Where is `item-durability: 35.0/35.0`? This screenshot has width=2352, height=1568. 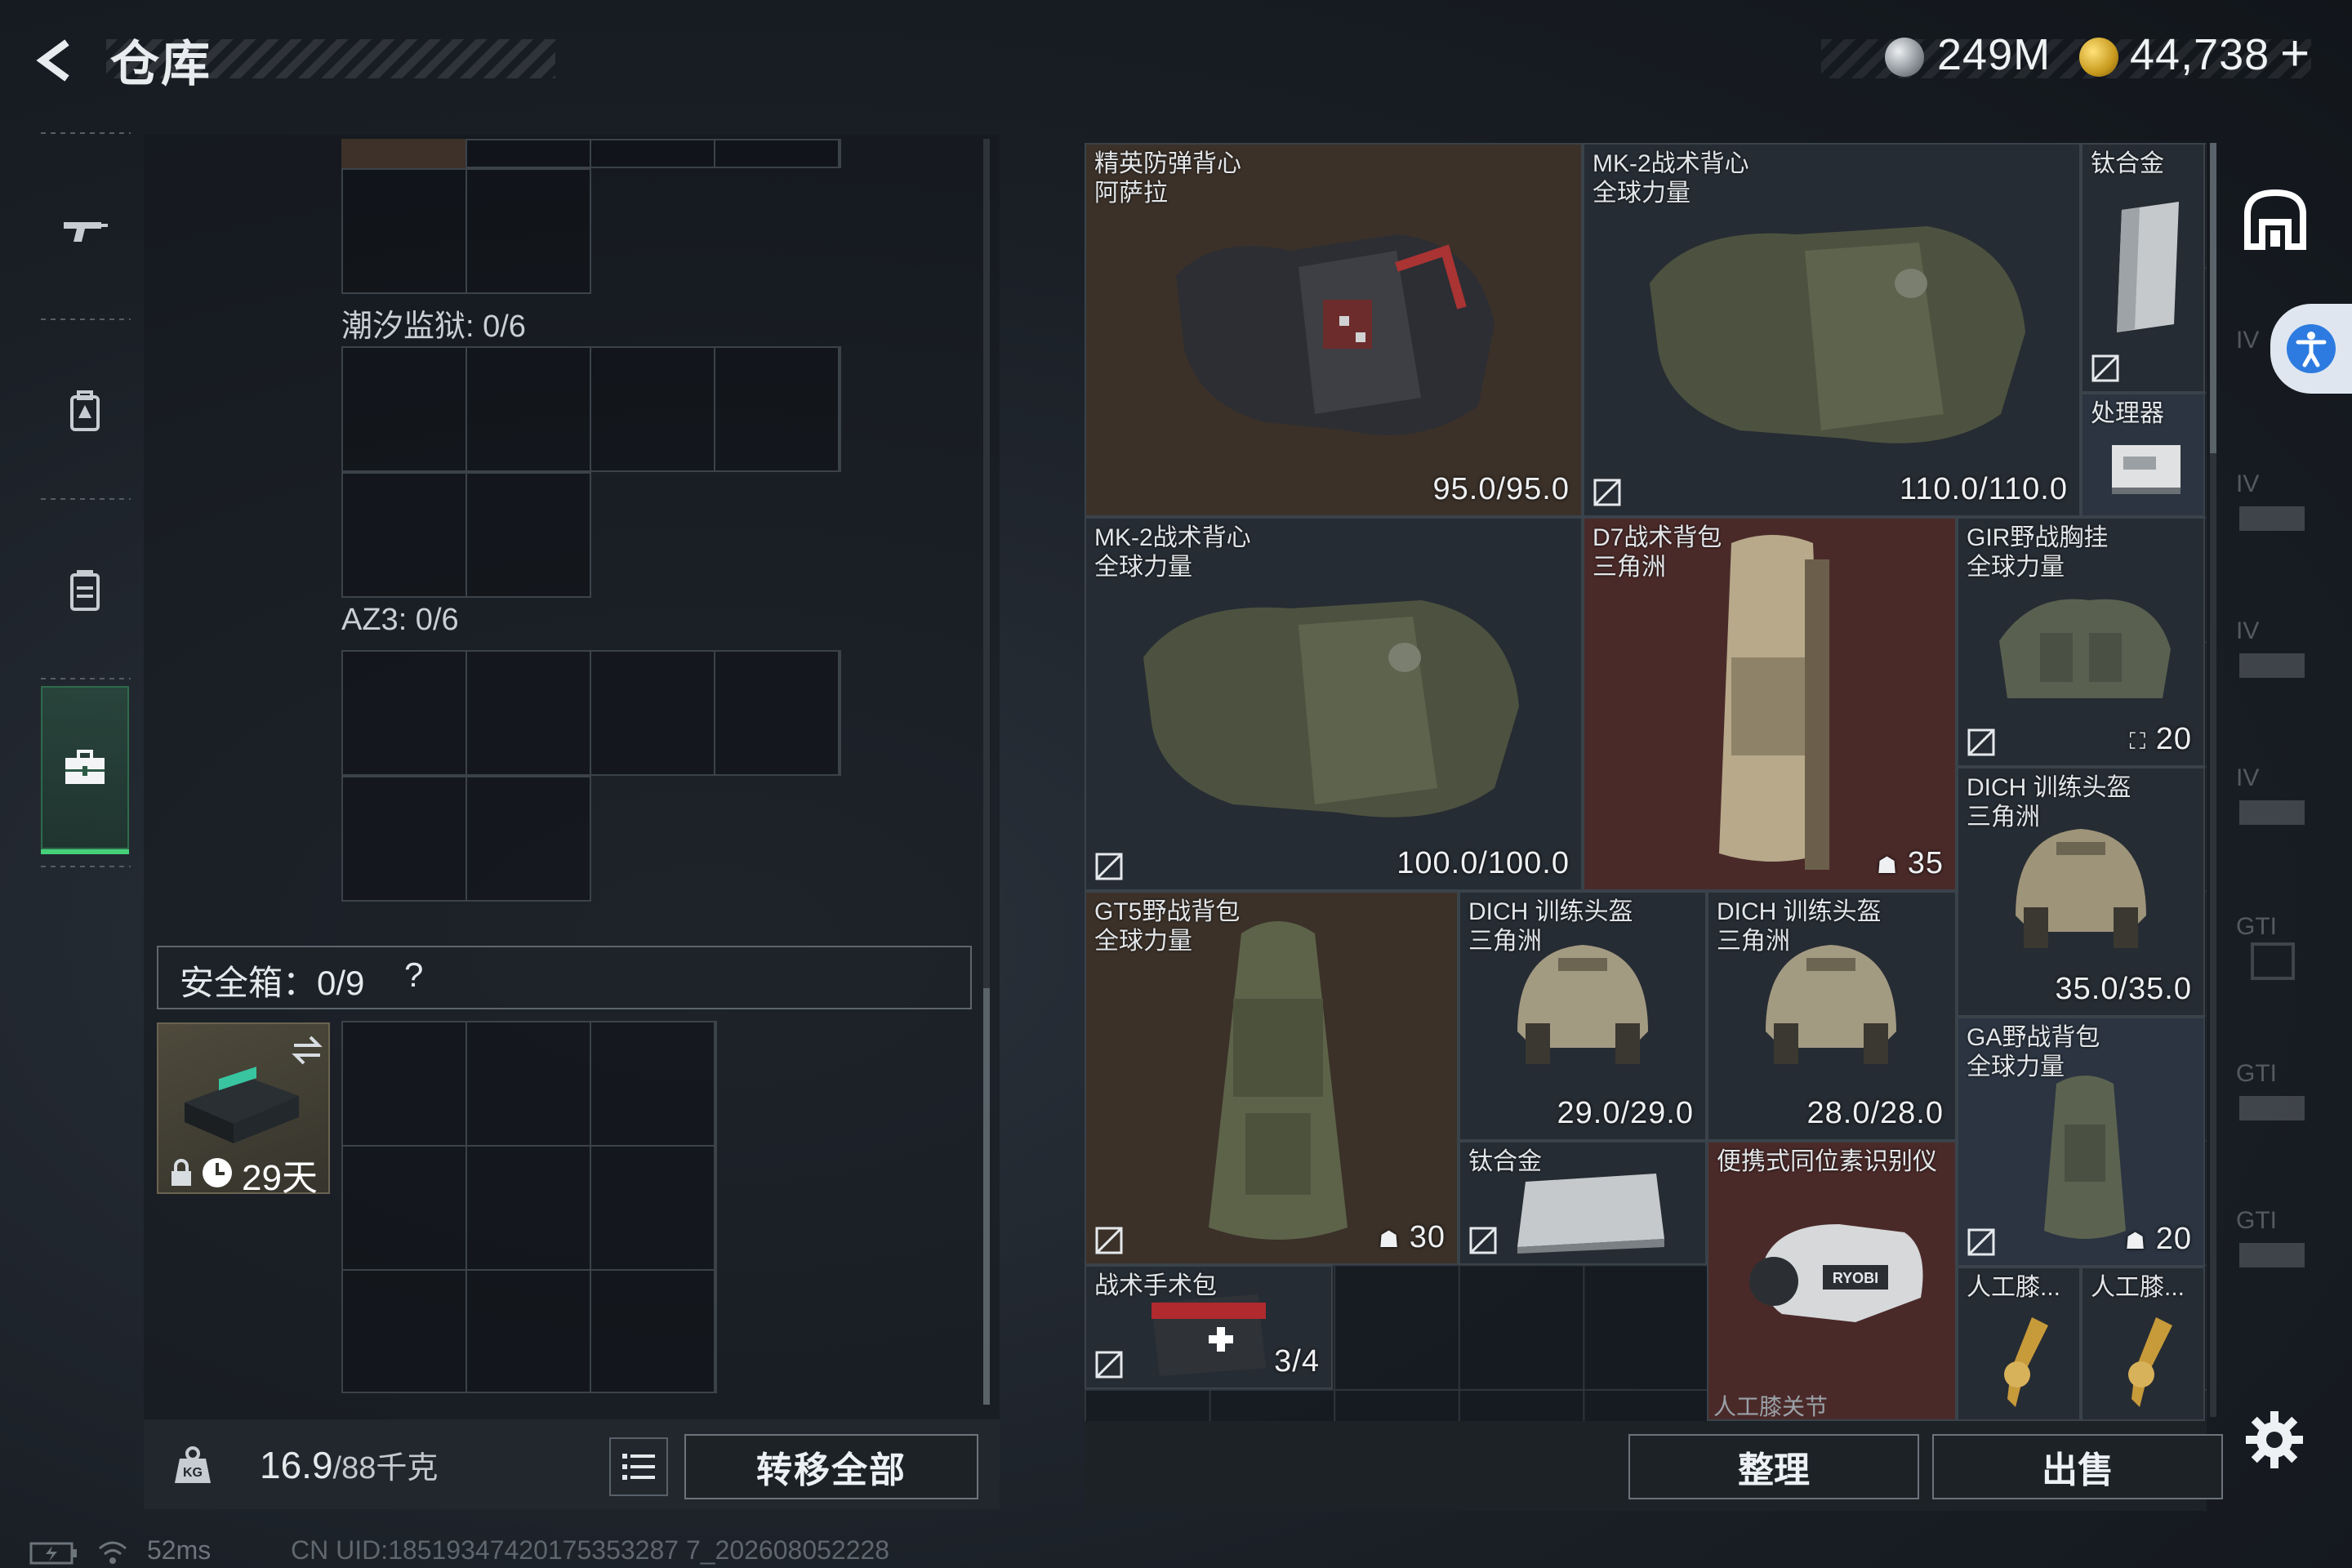 item-durability: 35.0/35.0 is located at coordinates (2123, 989).